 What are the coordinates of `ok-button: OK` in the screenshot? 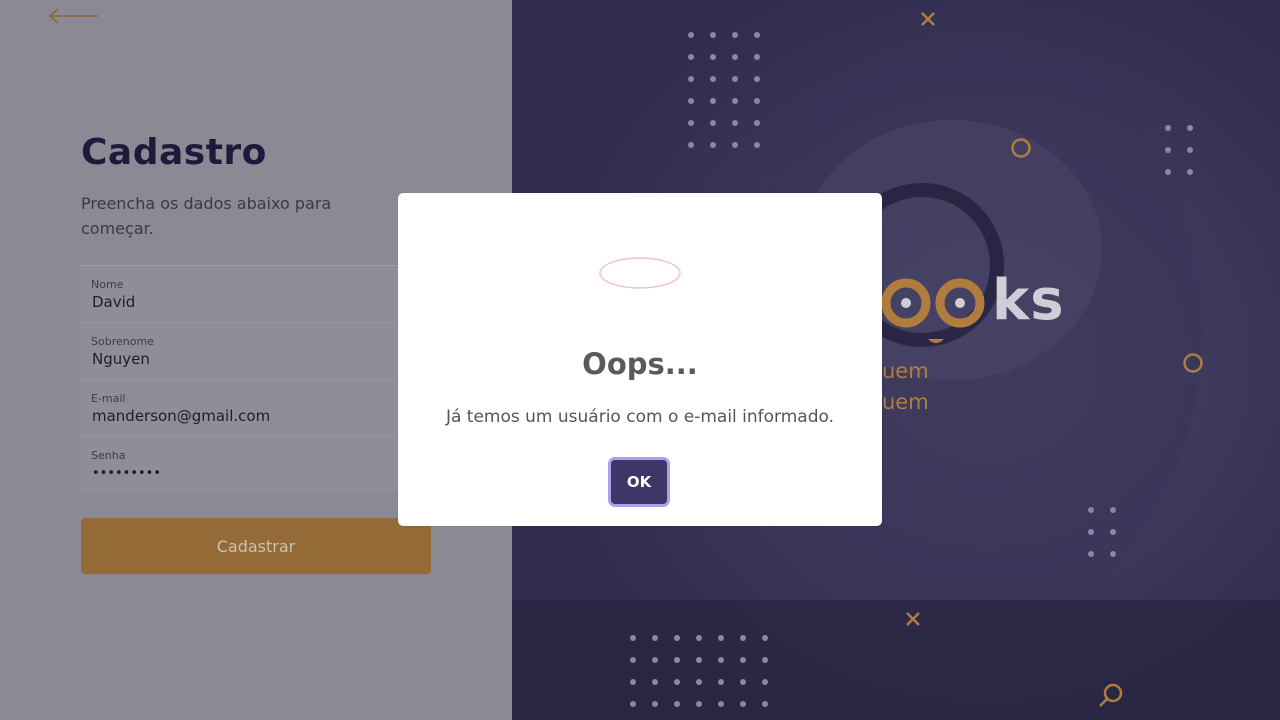 It's located at (639, 482).